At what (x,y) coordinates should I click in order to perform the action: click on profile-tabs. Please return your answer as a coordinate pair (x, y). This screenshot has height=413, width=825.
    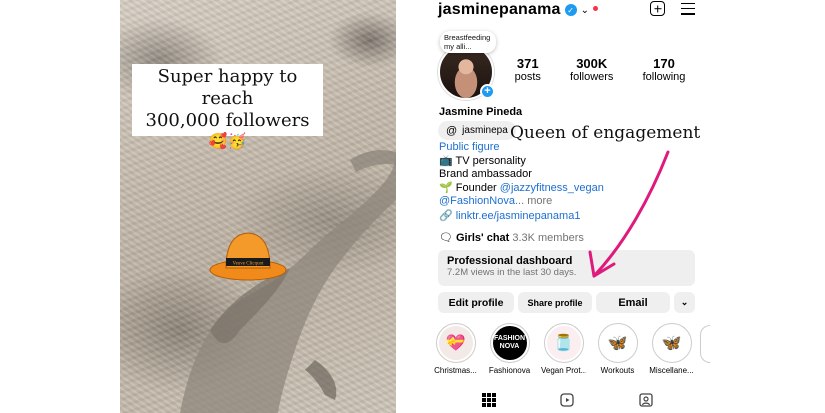
    Looking at the image, I should click on (567, 400).